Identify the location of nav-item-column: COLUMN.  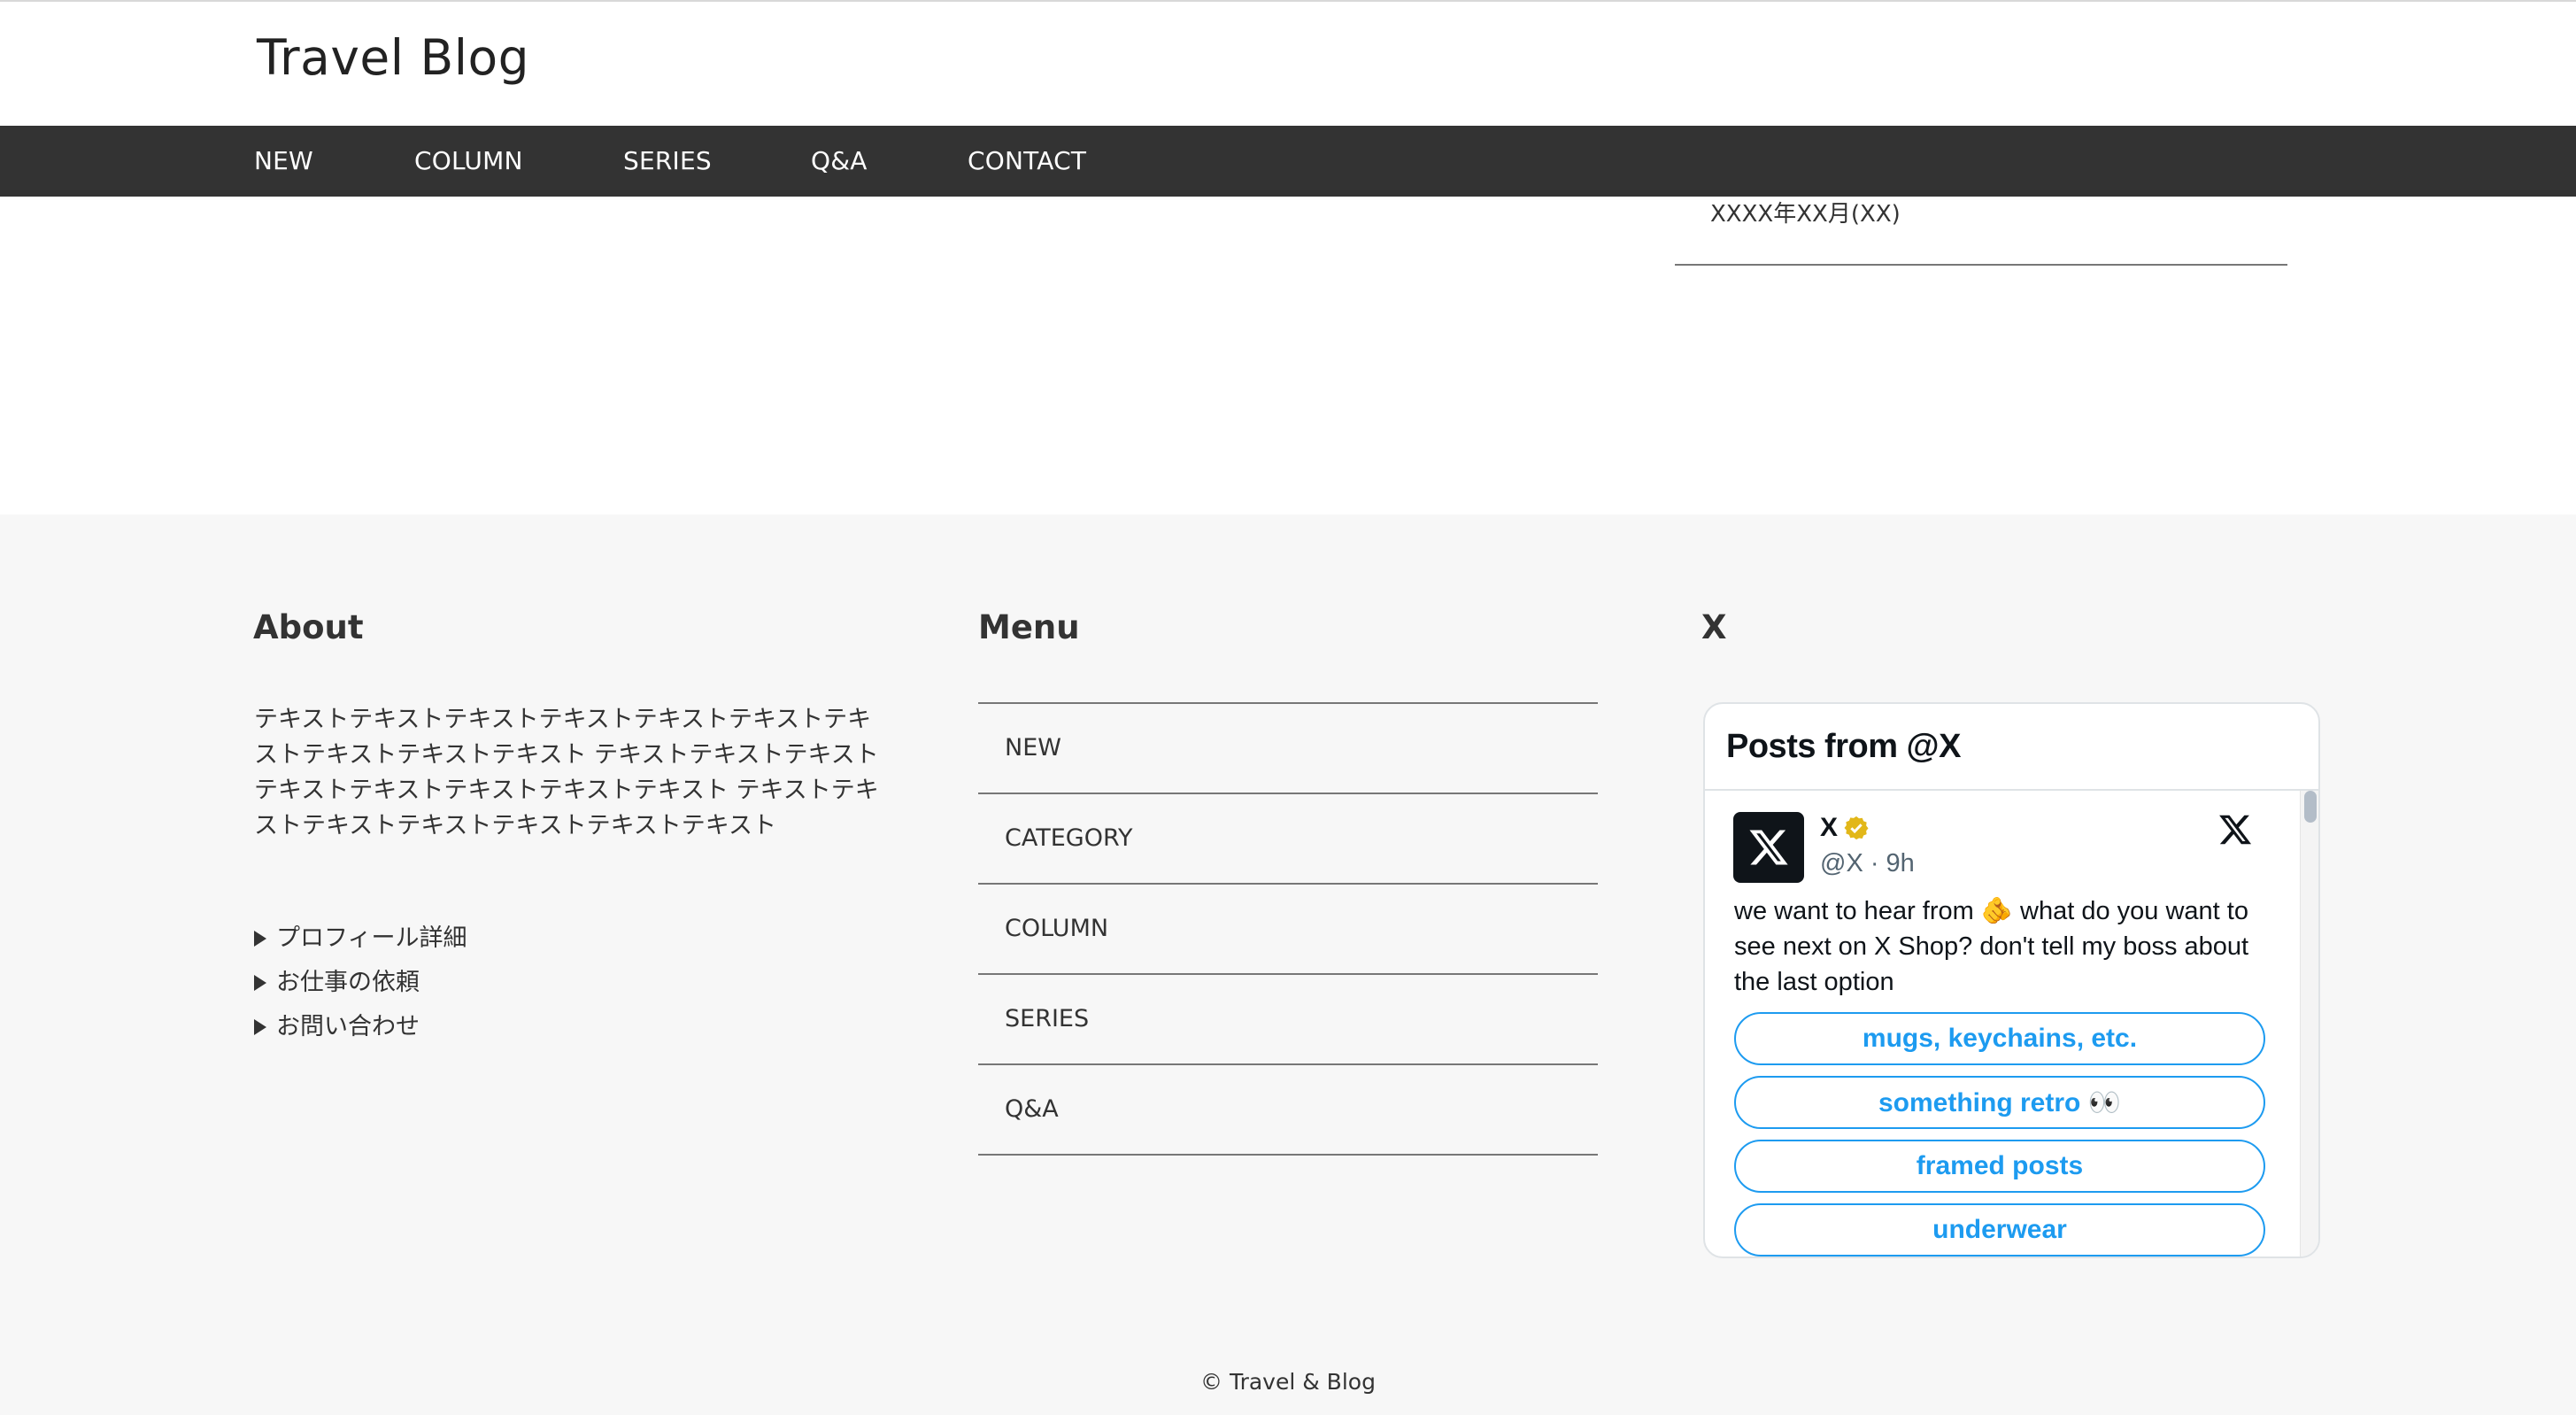
(468, 161).